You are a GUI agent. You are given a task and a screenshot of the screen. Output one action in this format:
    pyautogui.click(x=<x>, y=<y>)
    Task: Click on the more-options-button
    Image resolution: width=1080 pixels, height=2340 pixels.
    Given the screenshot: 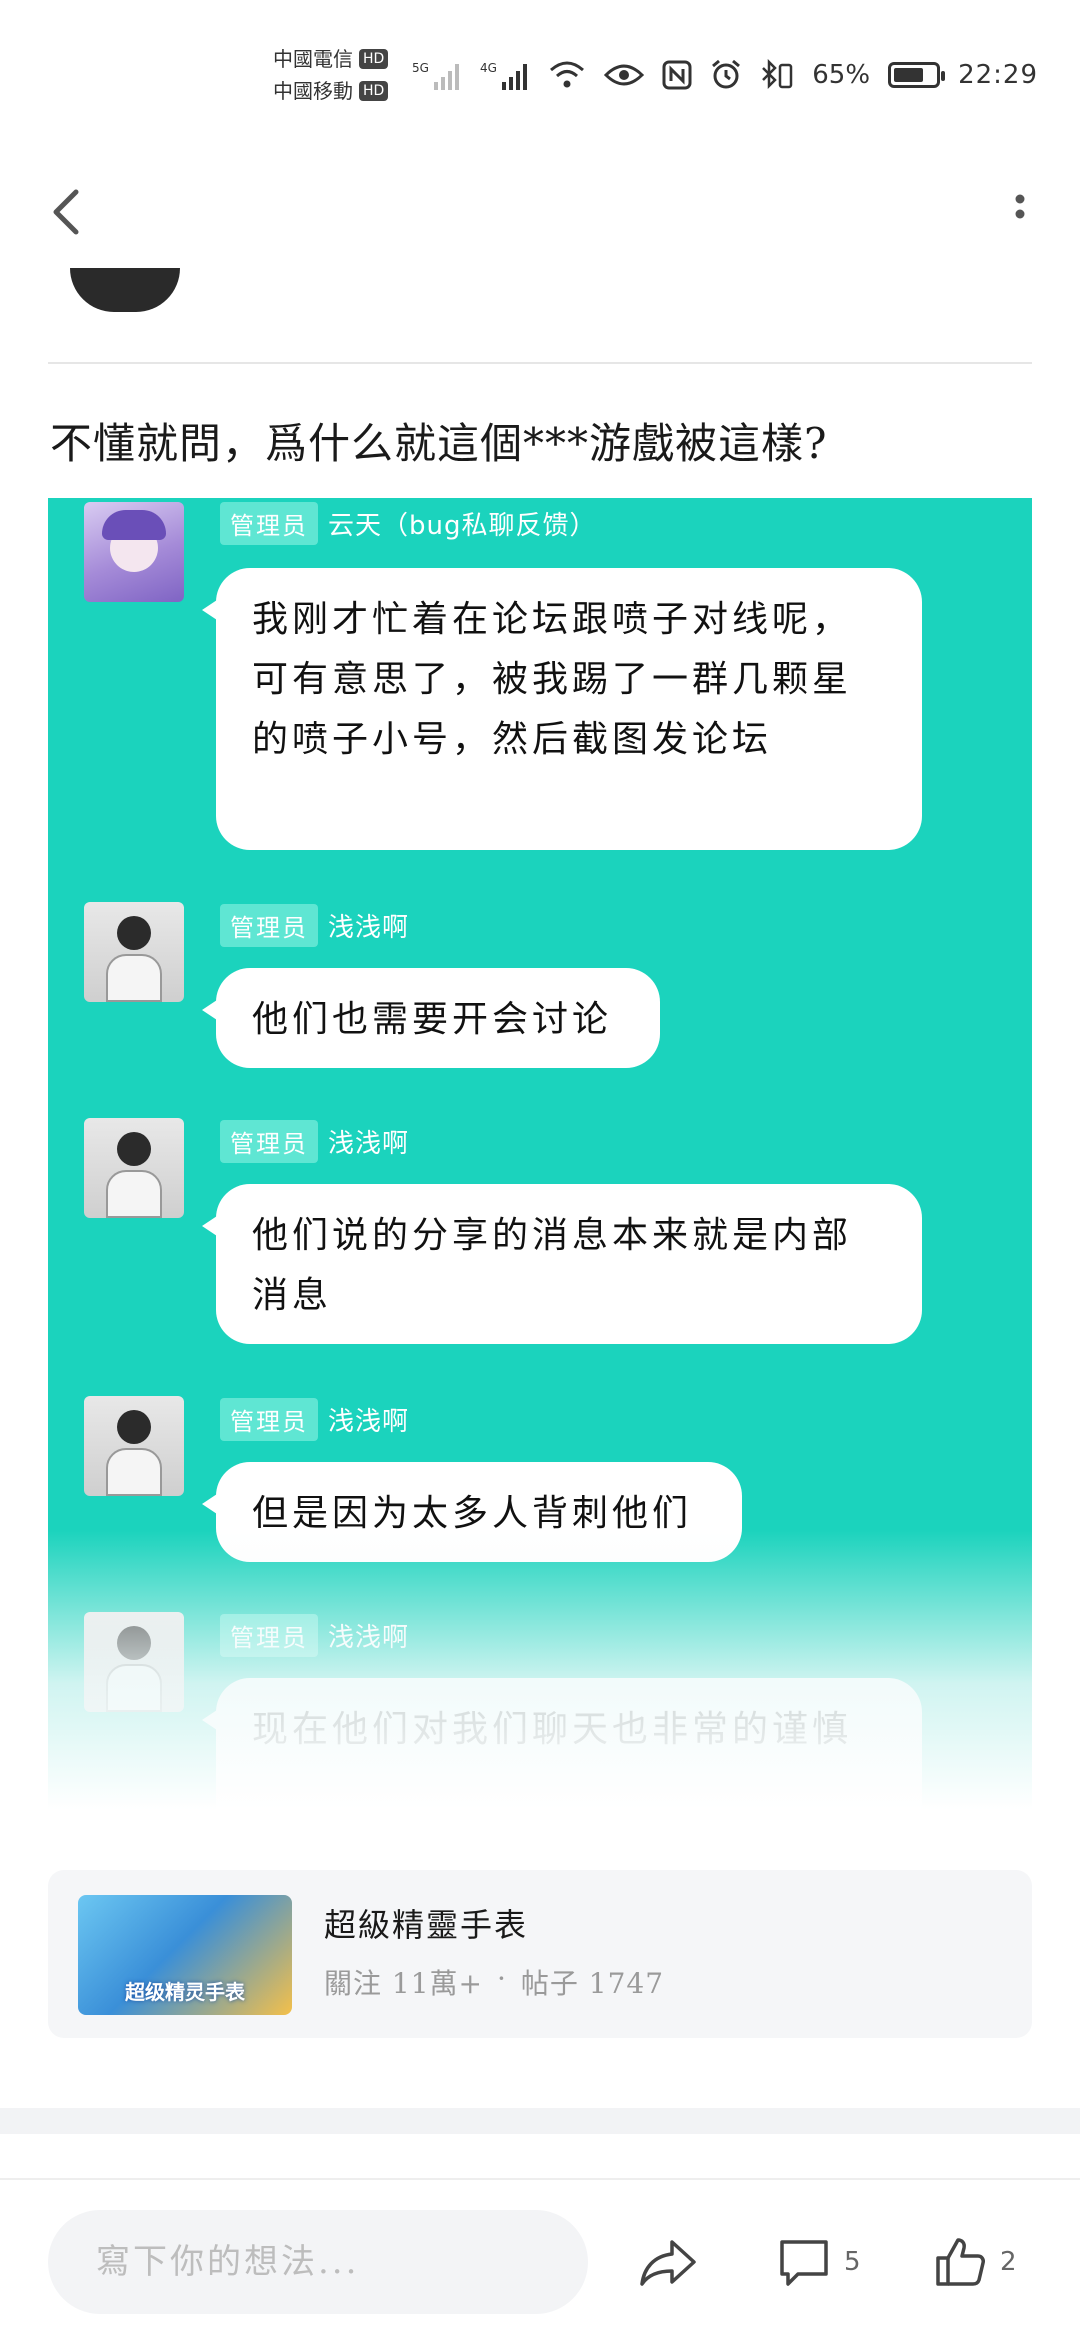 What is the action you would take?
    pyautogui.click(x=1020, y=212)
    